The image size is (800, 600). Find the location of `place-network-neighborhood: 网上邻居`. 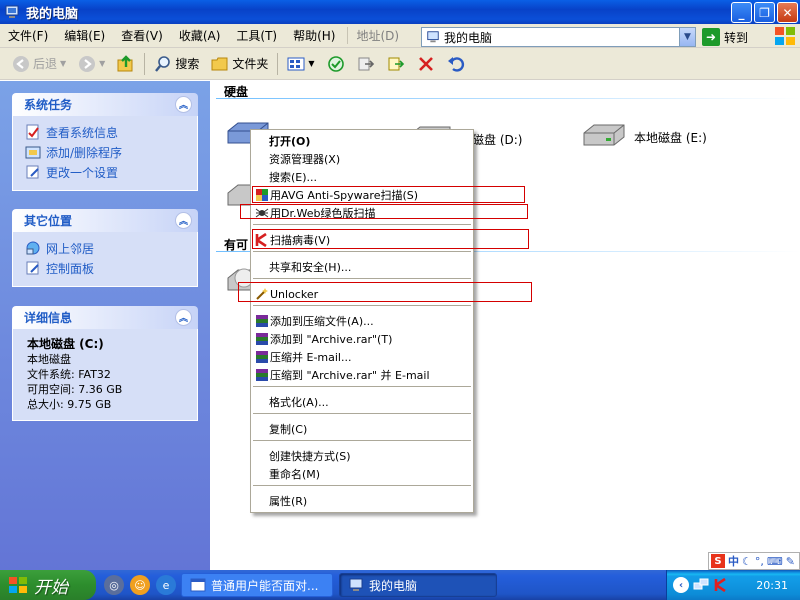

place-network-neighborhood: 网上邻居 is located at coordinates (111, 248).